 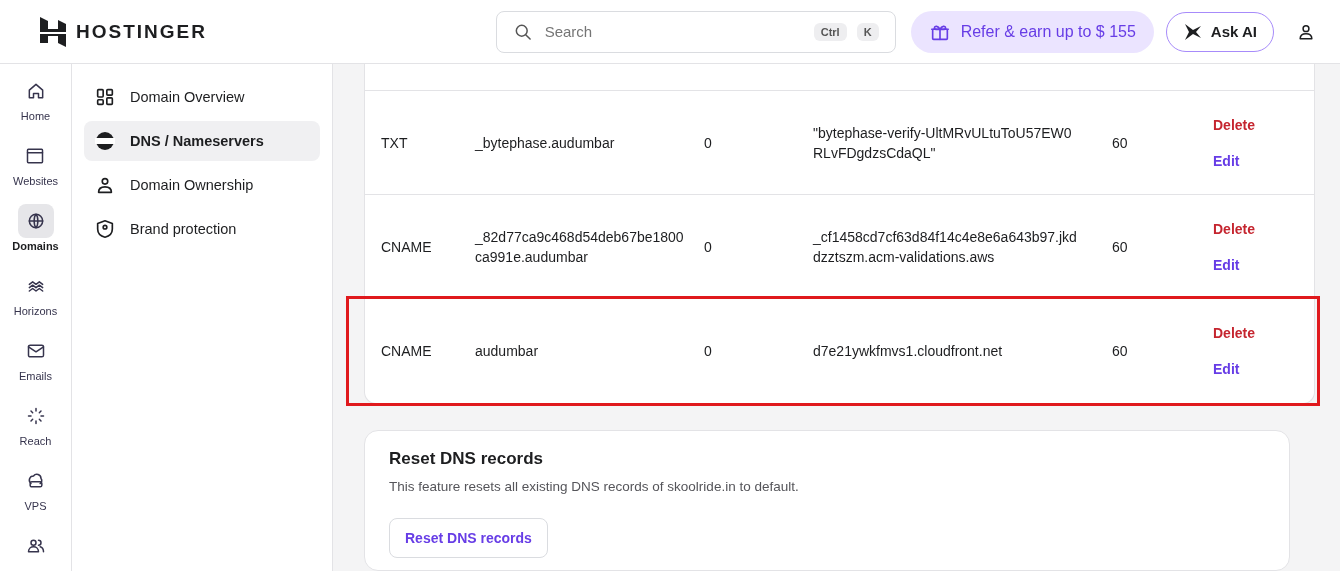 What do you see at coordinates (35, 156) in the screenshot?
I see `browser-window-icon` at bounding box center [35, 156].